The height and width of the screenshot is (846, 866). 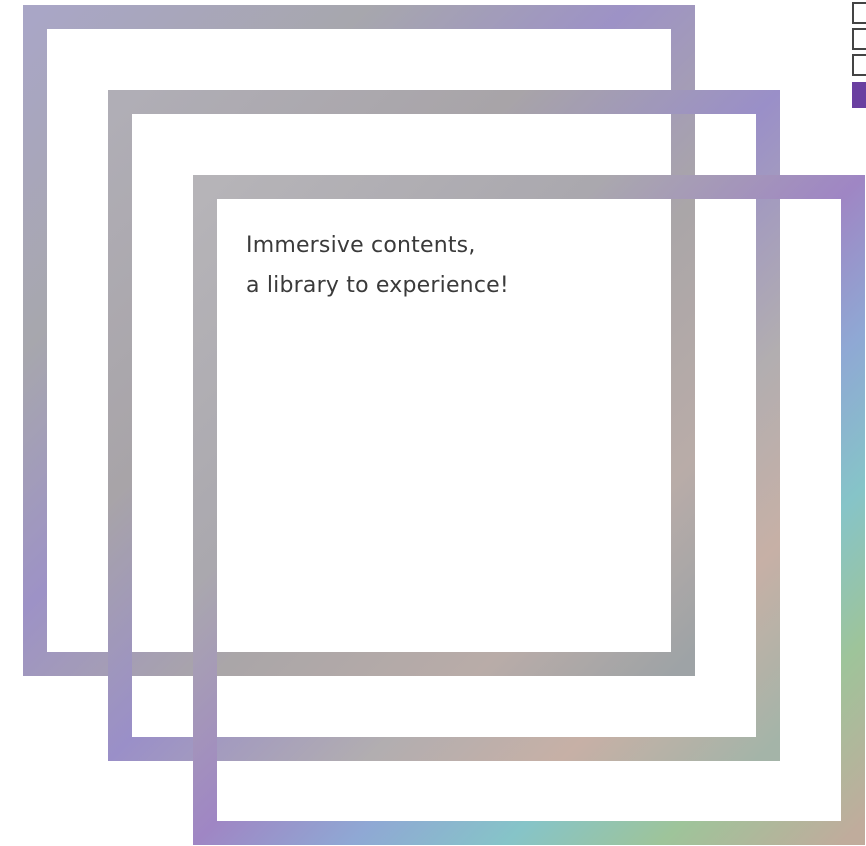 I want to click on logo-accent-block, so click(x=859, y=95).